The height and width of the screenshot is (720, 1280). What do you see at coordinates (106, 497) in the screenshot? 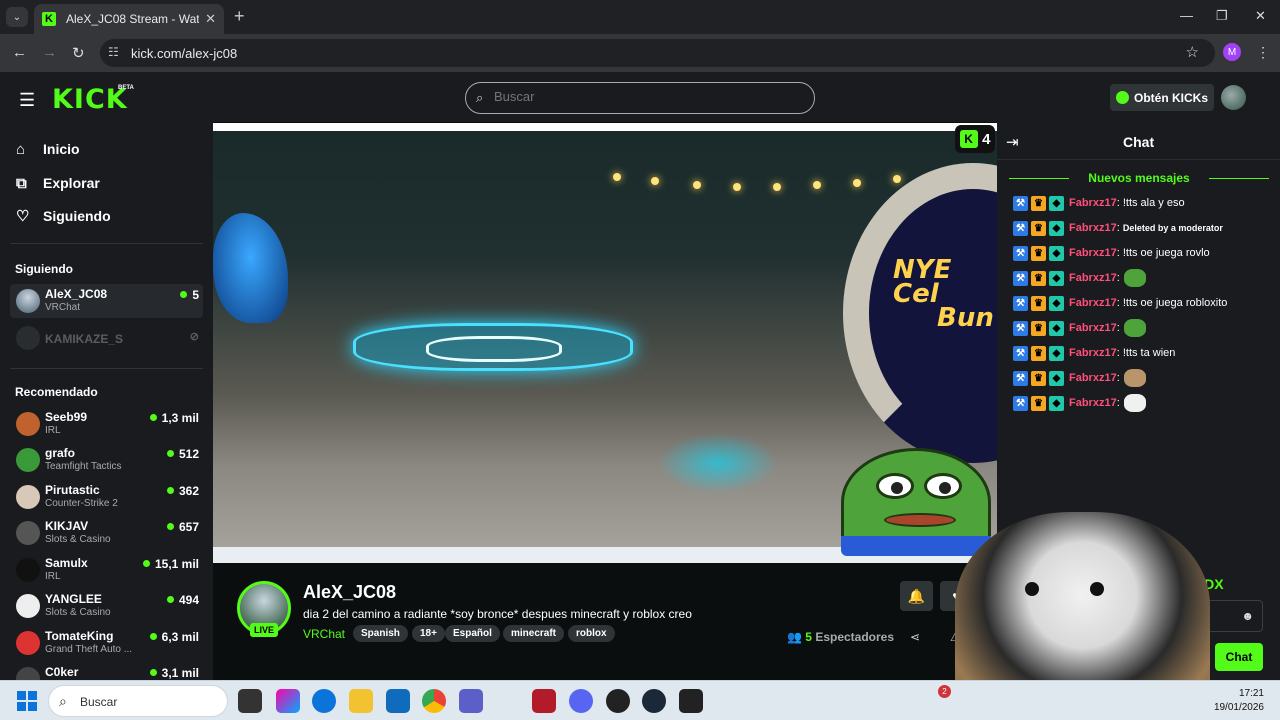
I see `recommended-channel: Pirutastic Counter-Strike 2 362` at bounding box center [106, 497].